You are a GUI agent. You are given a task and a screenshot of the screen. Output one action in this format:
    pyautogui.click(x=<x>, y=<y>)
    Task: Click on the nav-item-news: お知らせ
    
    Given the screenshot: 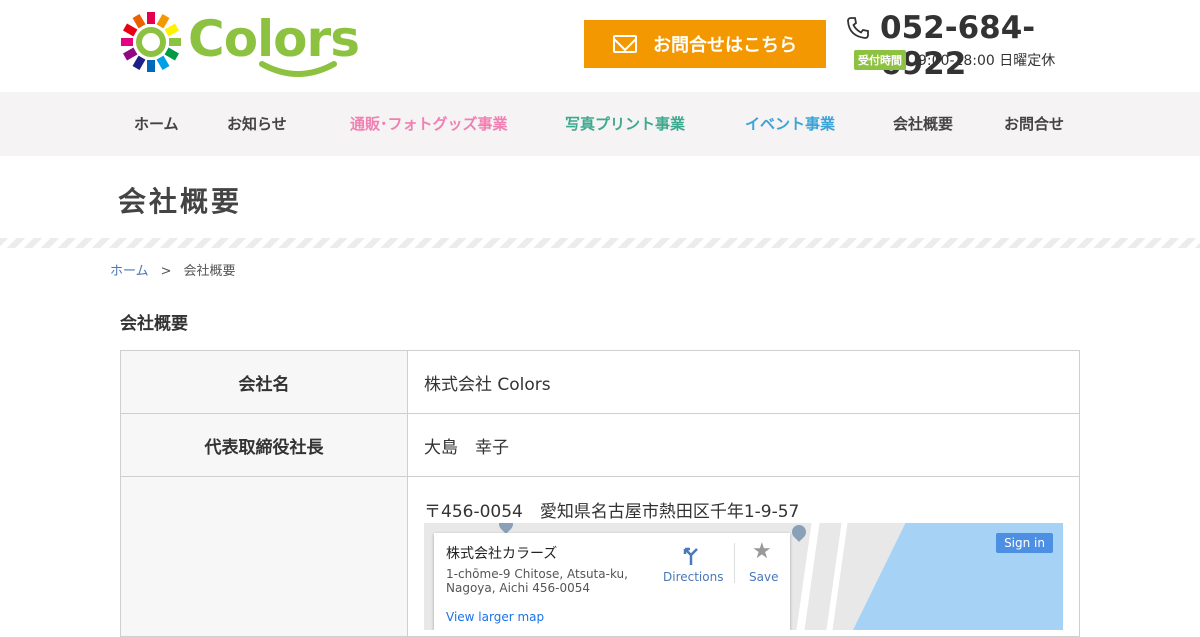 What is the action you would take?
    pyautogui.click(x=257, y=124)
    